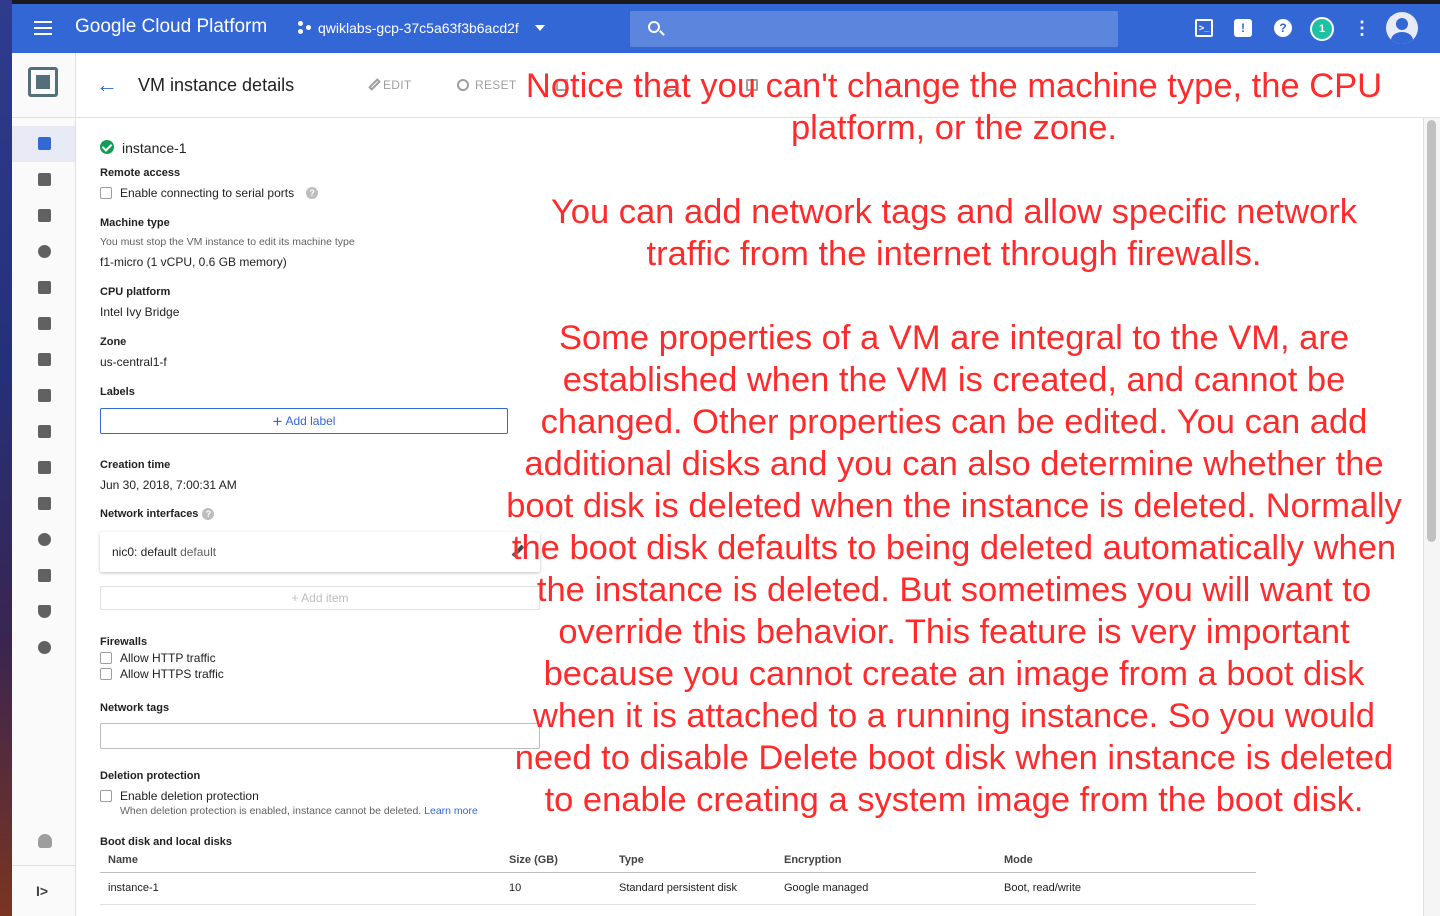 The image size is (1440, 916). What do you see at coordinates (43, 432) in the screenshot?
I see `nav-metadata` at bounding box center [43, 432].